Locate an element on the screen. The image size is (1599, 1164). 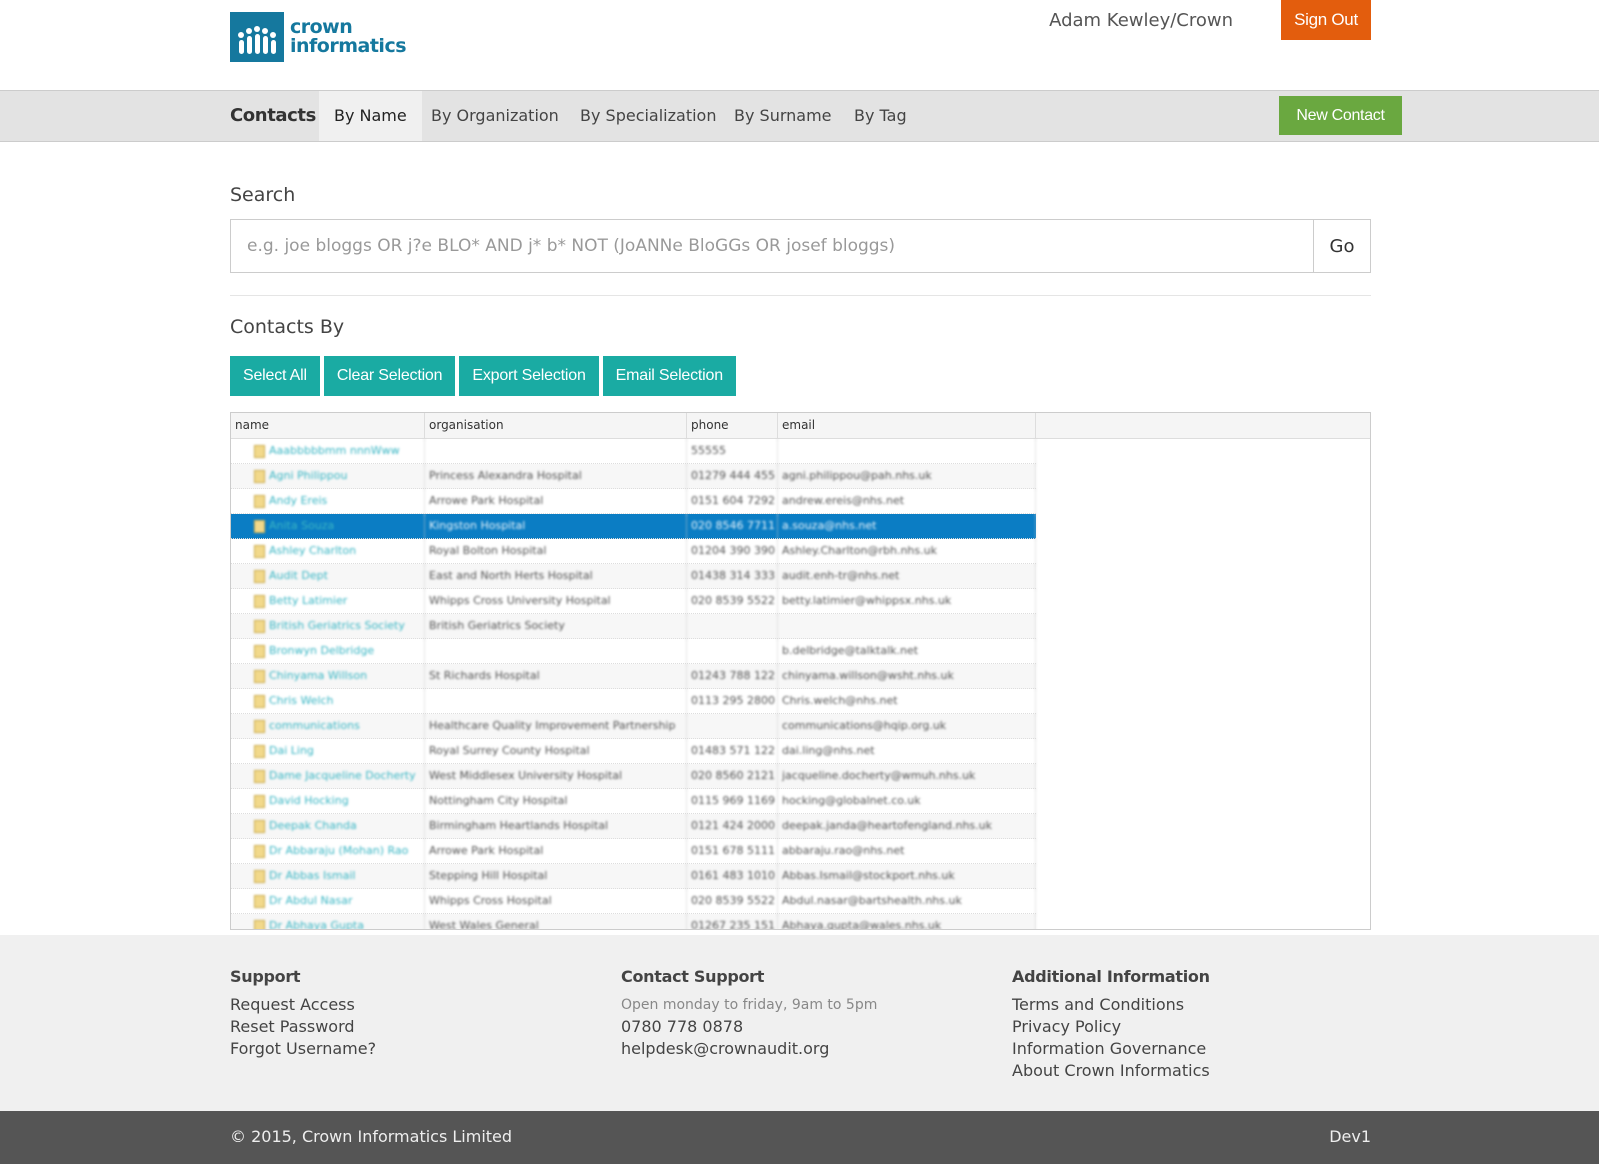
cell-organisation: Whipps Cross Hospital is located at coordinates (556, 901).